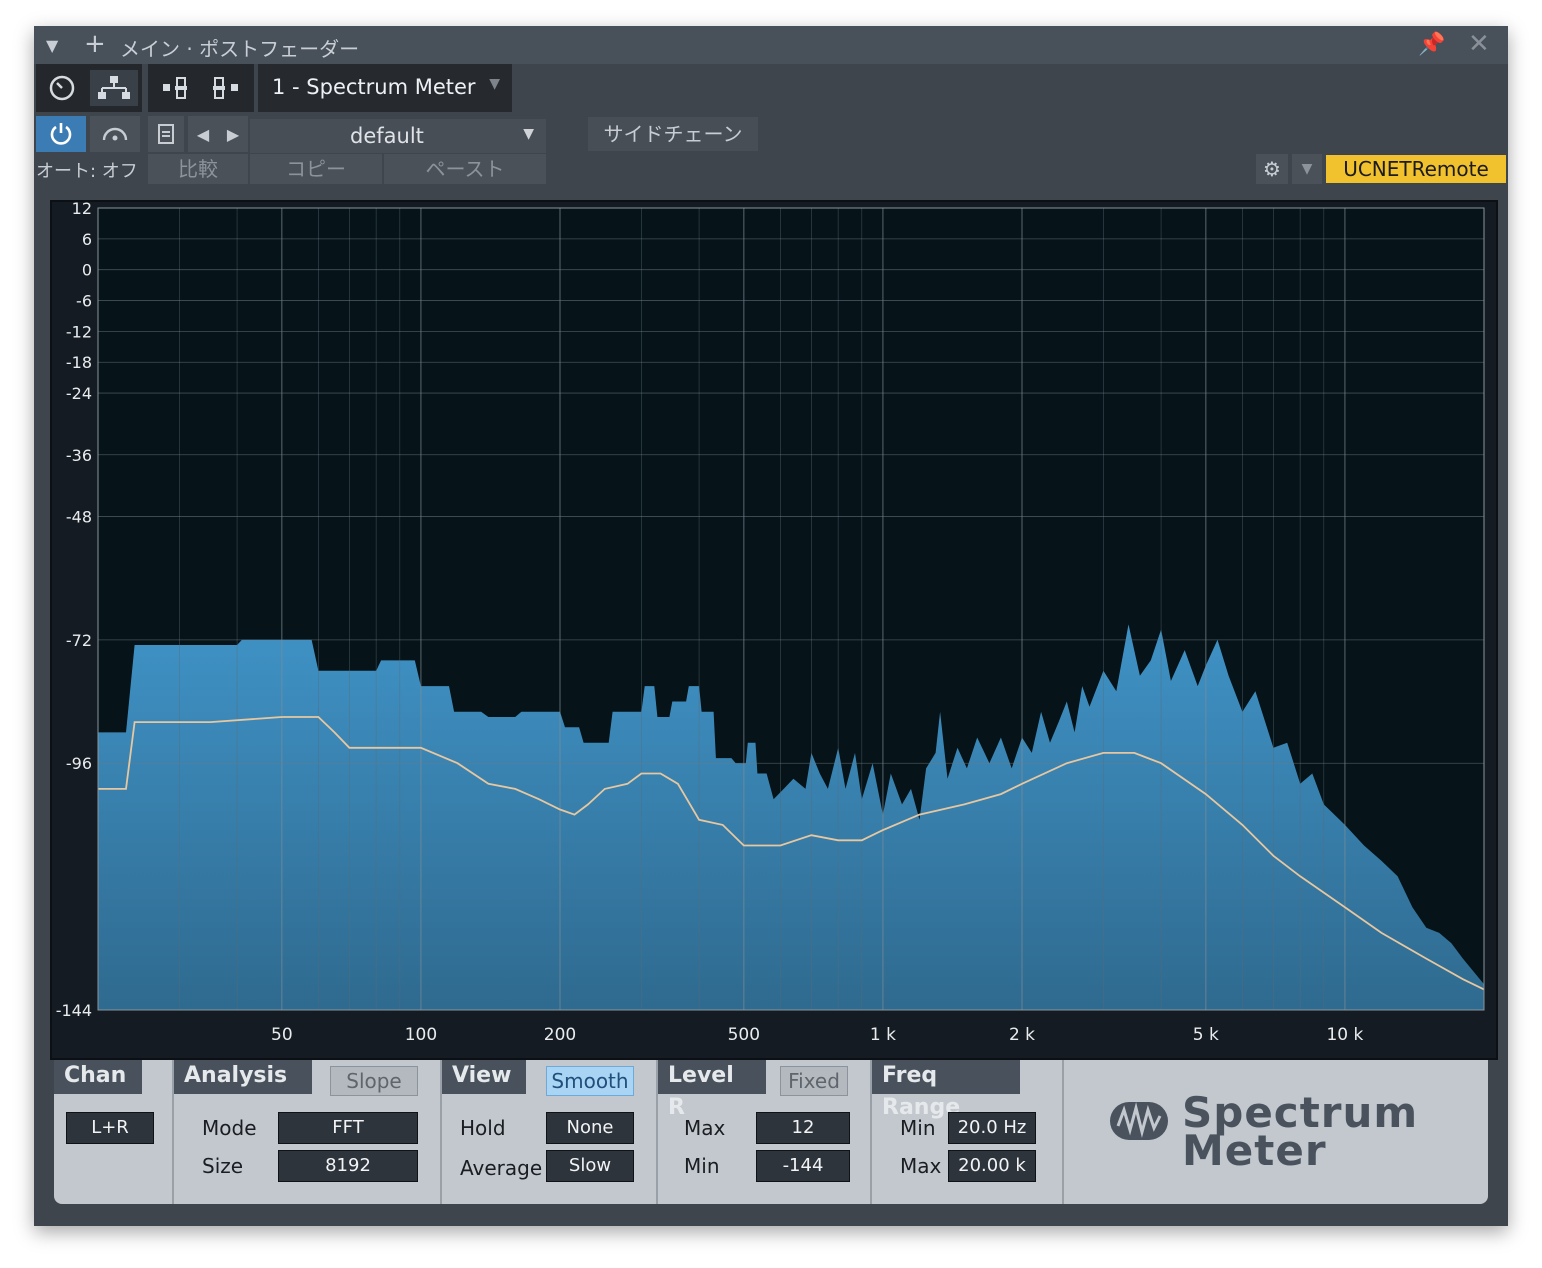 This screenshot has height=1268, width=1542. What do you see at coordinates (79, 455) in the screenshot?
I see `y-tick-label: -36` at bounding box center [79, 455].